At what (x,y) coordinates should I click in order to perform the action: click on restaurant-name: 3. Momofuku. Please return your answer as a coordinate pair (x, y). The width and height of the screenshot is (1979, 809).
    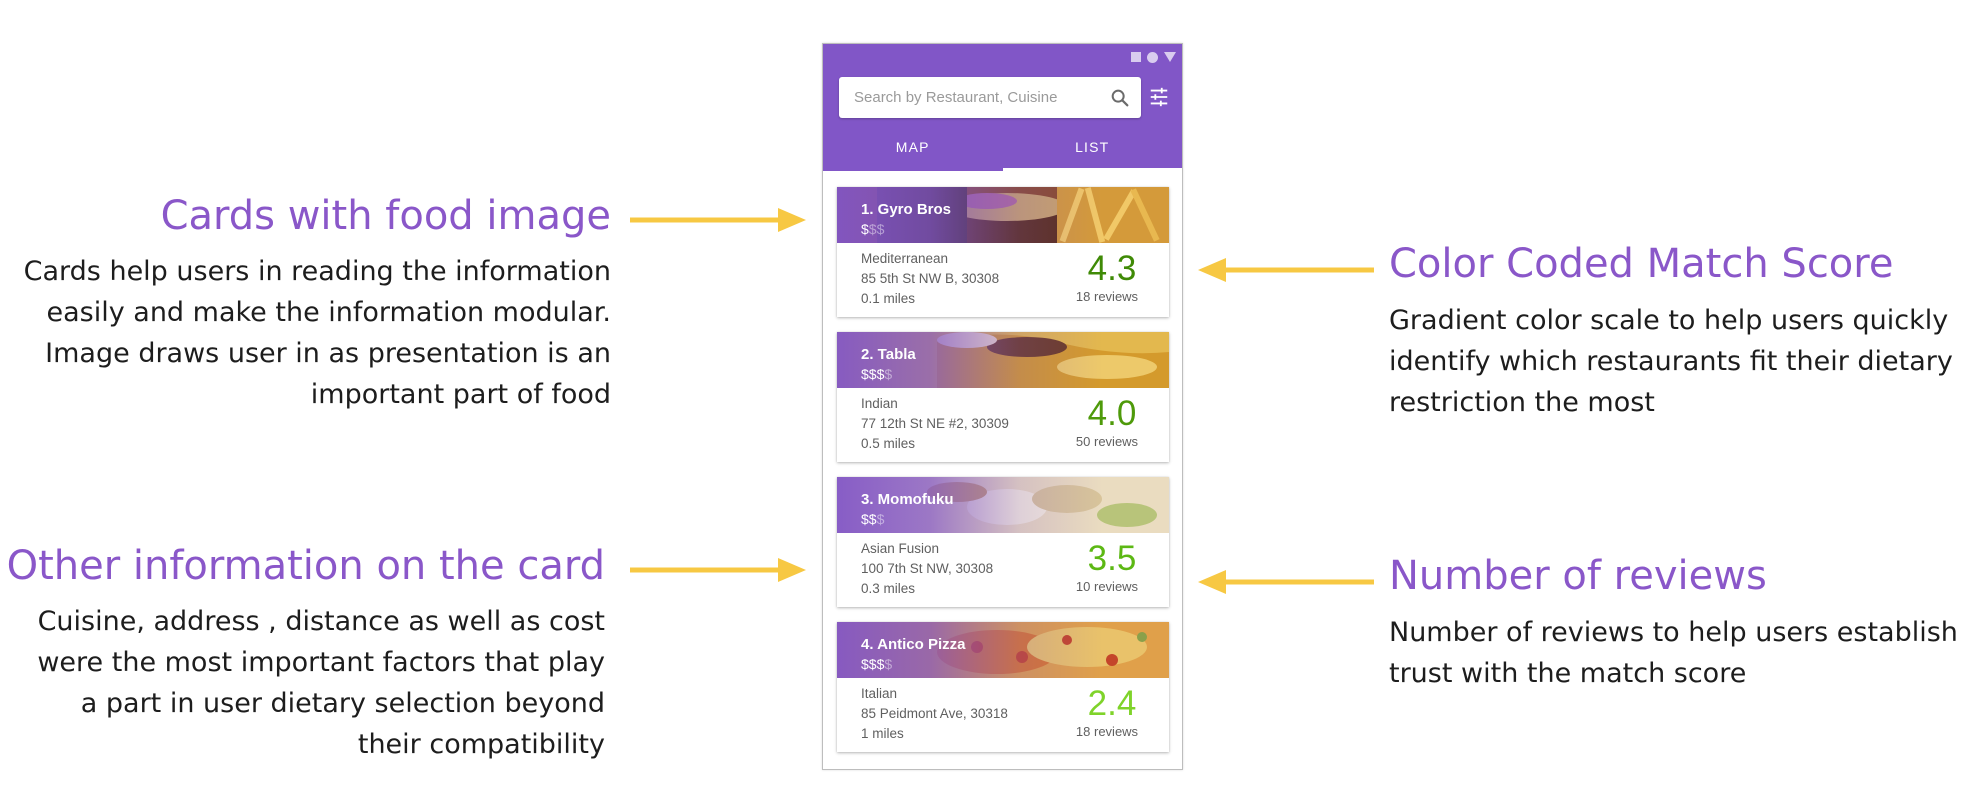
    Looking at the image, I should click on (907, 499).